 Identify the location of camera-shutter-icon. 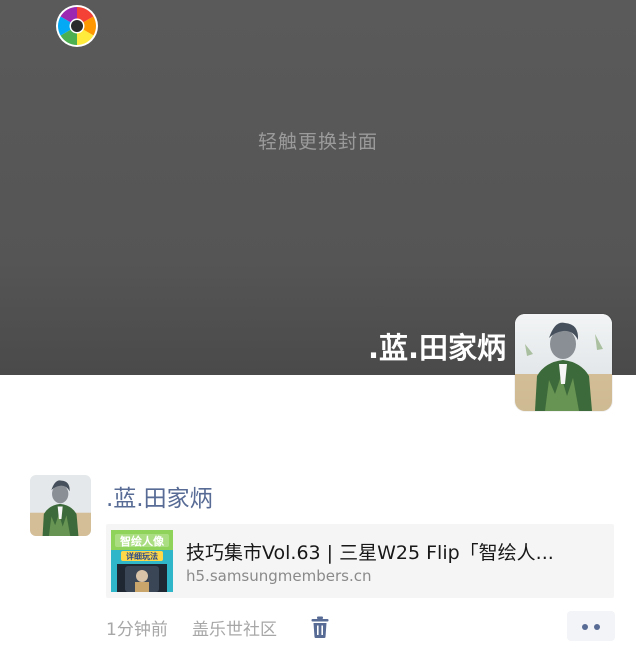
(77, 26).